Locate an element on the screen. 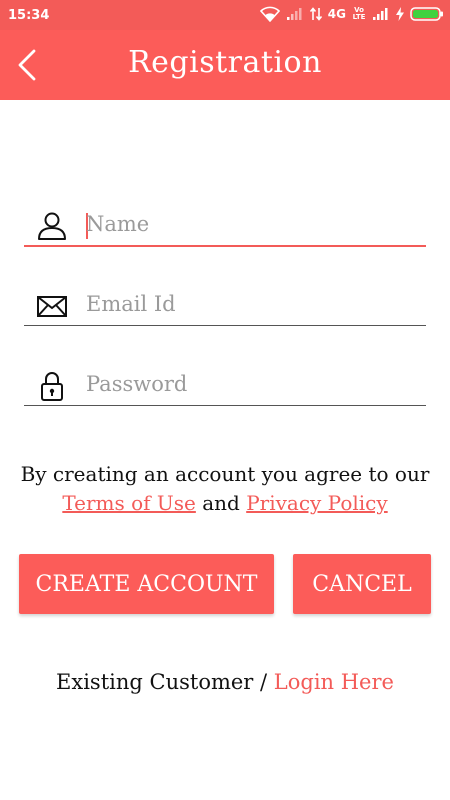 This screenshot has height=800, width=450. terms-prefix: By creating an account you agree to our is located at coordinates (225, 474).